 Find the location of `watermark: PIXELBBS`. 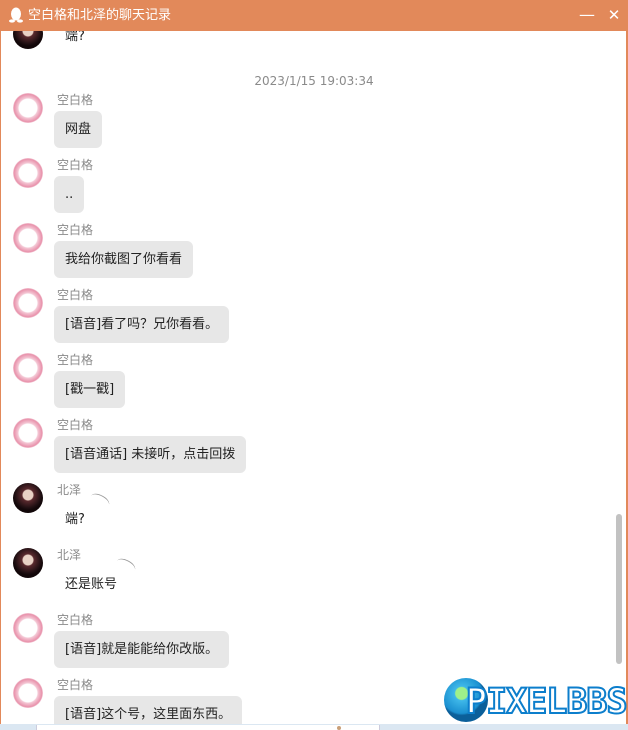

watermark: PIXELBBS is located at coordinates (536, 703).